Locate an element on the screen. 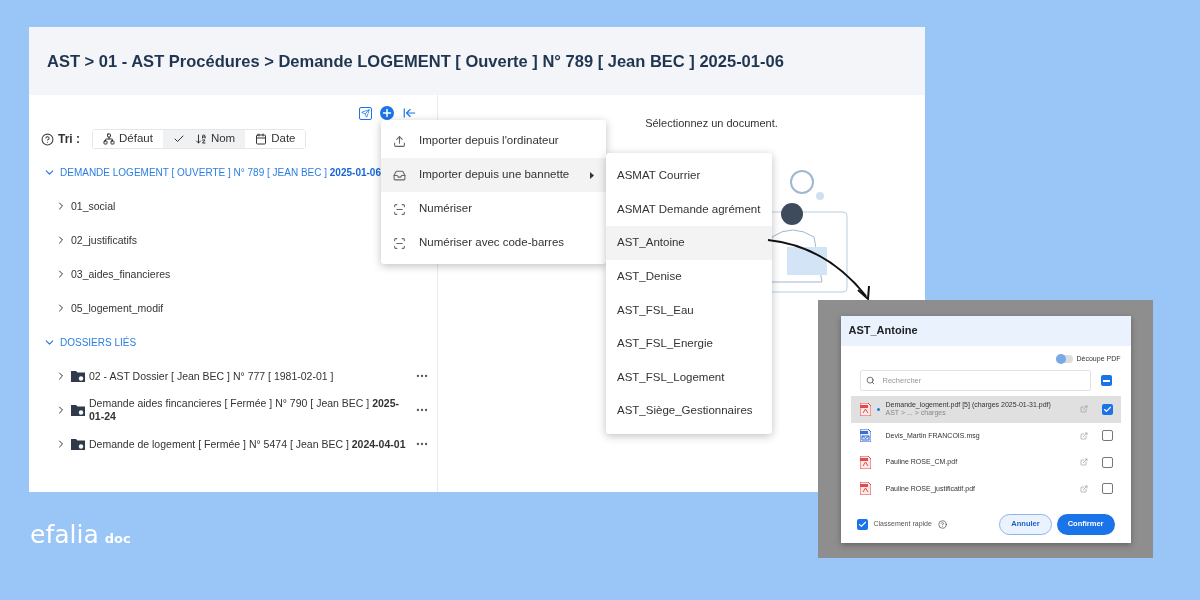 The image size is (1200, 600). submenu-item: AST_FSL_Logement is located at coordinates (689, 377).